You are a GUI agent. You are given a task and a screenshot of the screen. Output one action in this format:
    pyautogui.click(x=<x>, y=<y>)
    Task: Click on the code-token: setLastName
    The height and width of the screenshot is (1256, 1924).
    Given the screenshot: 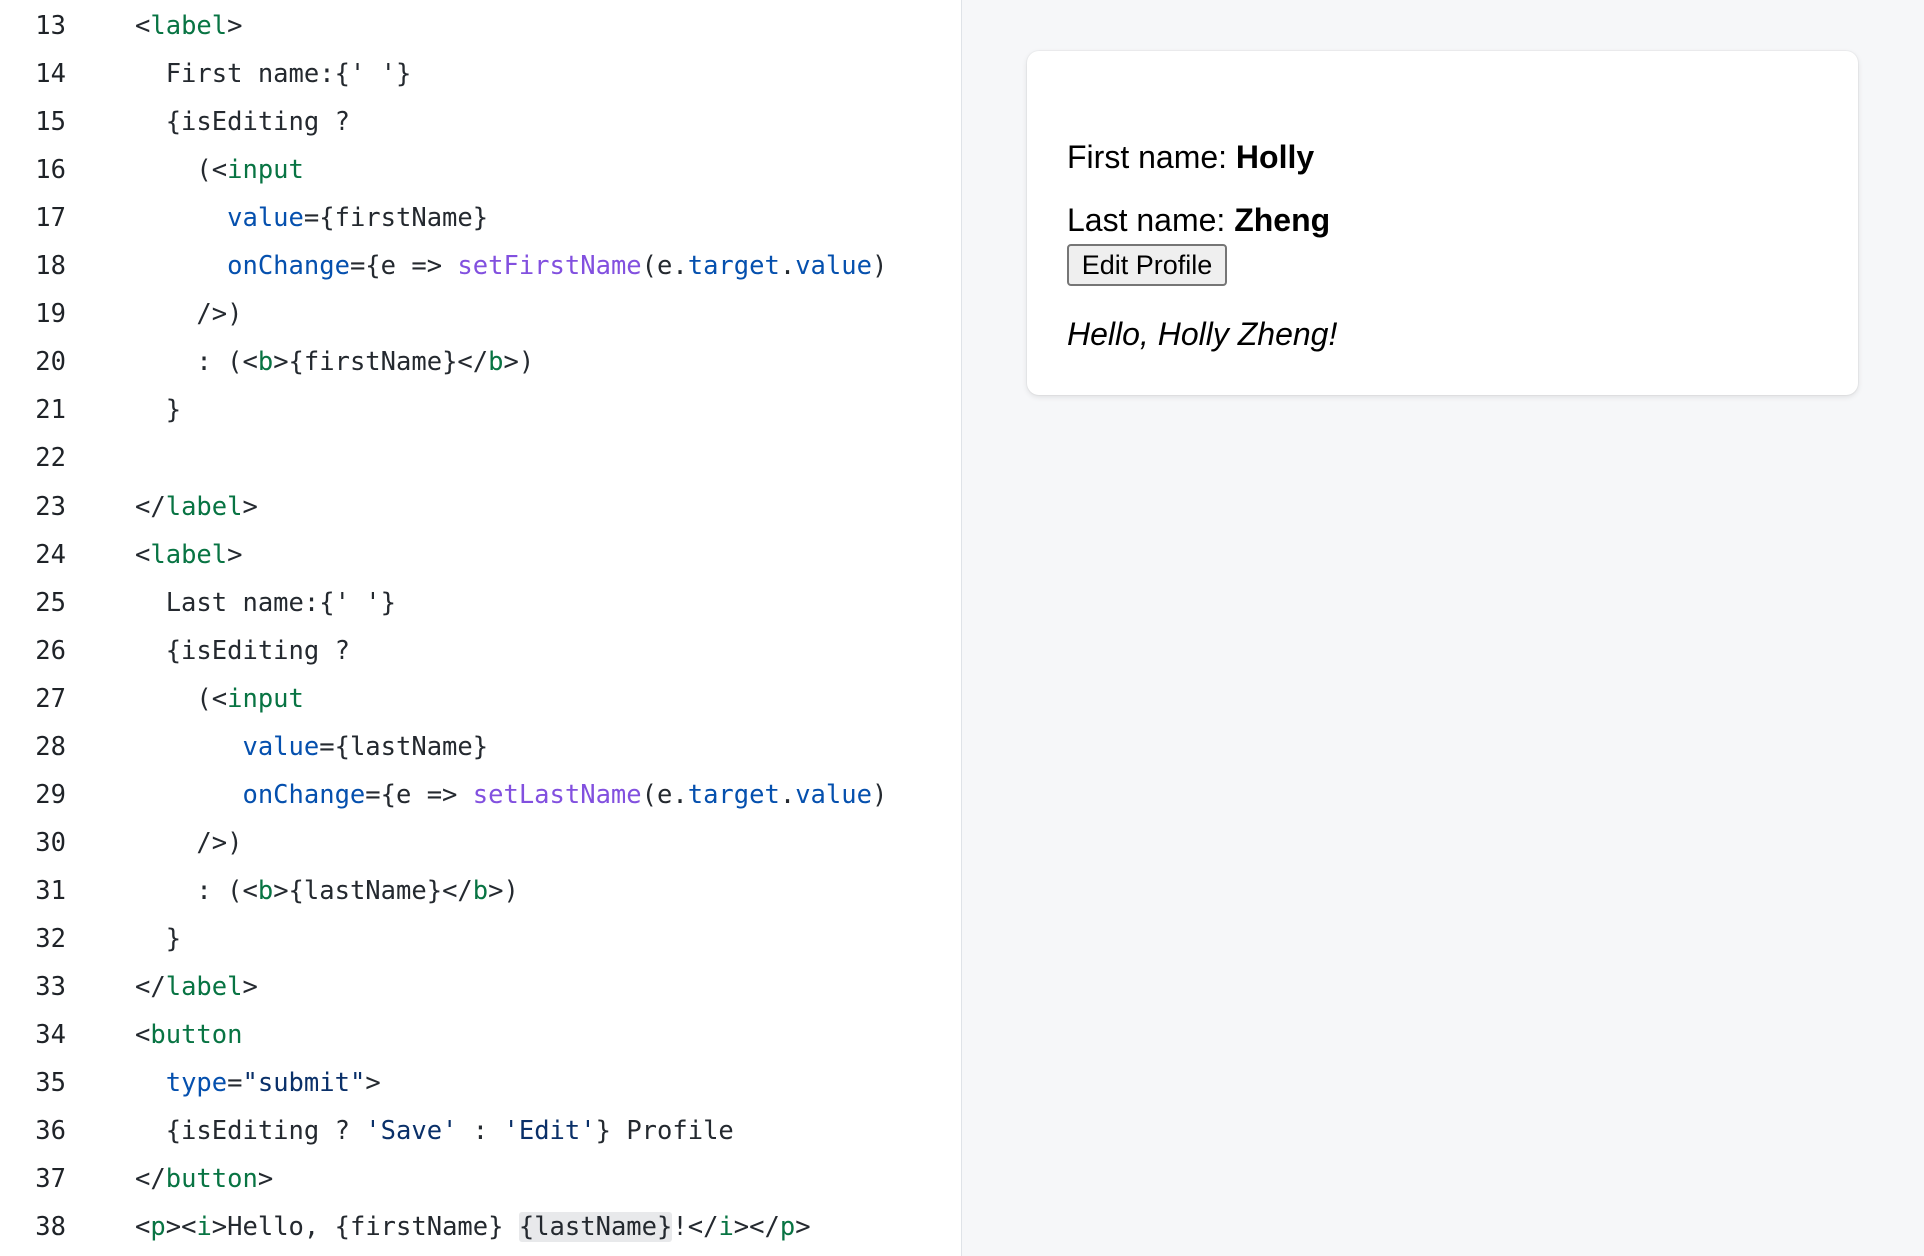 What is the action you would take?
    pyautogui.click(x=557, y=794)
    